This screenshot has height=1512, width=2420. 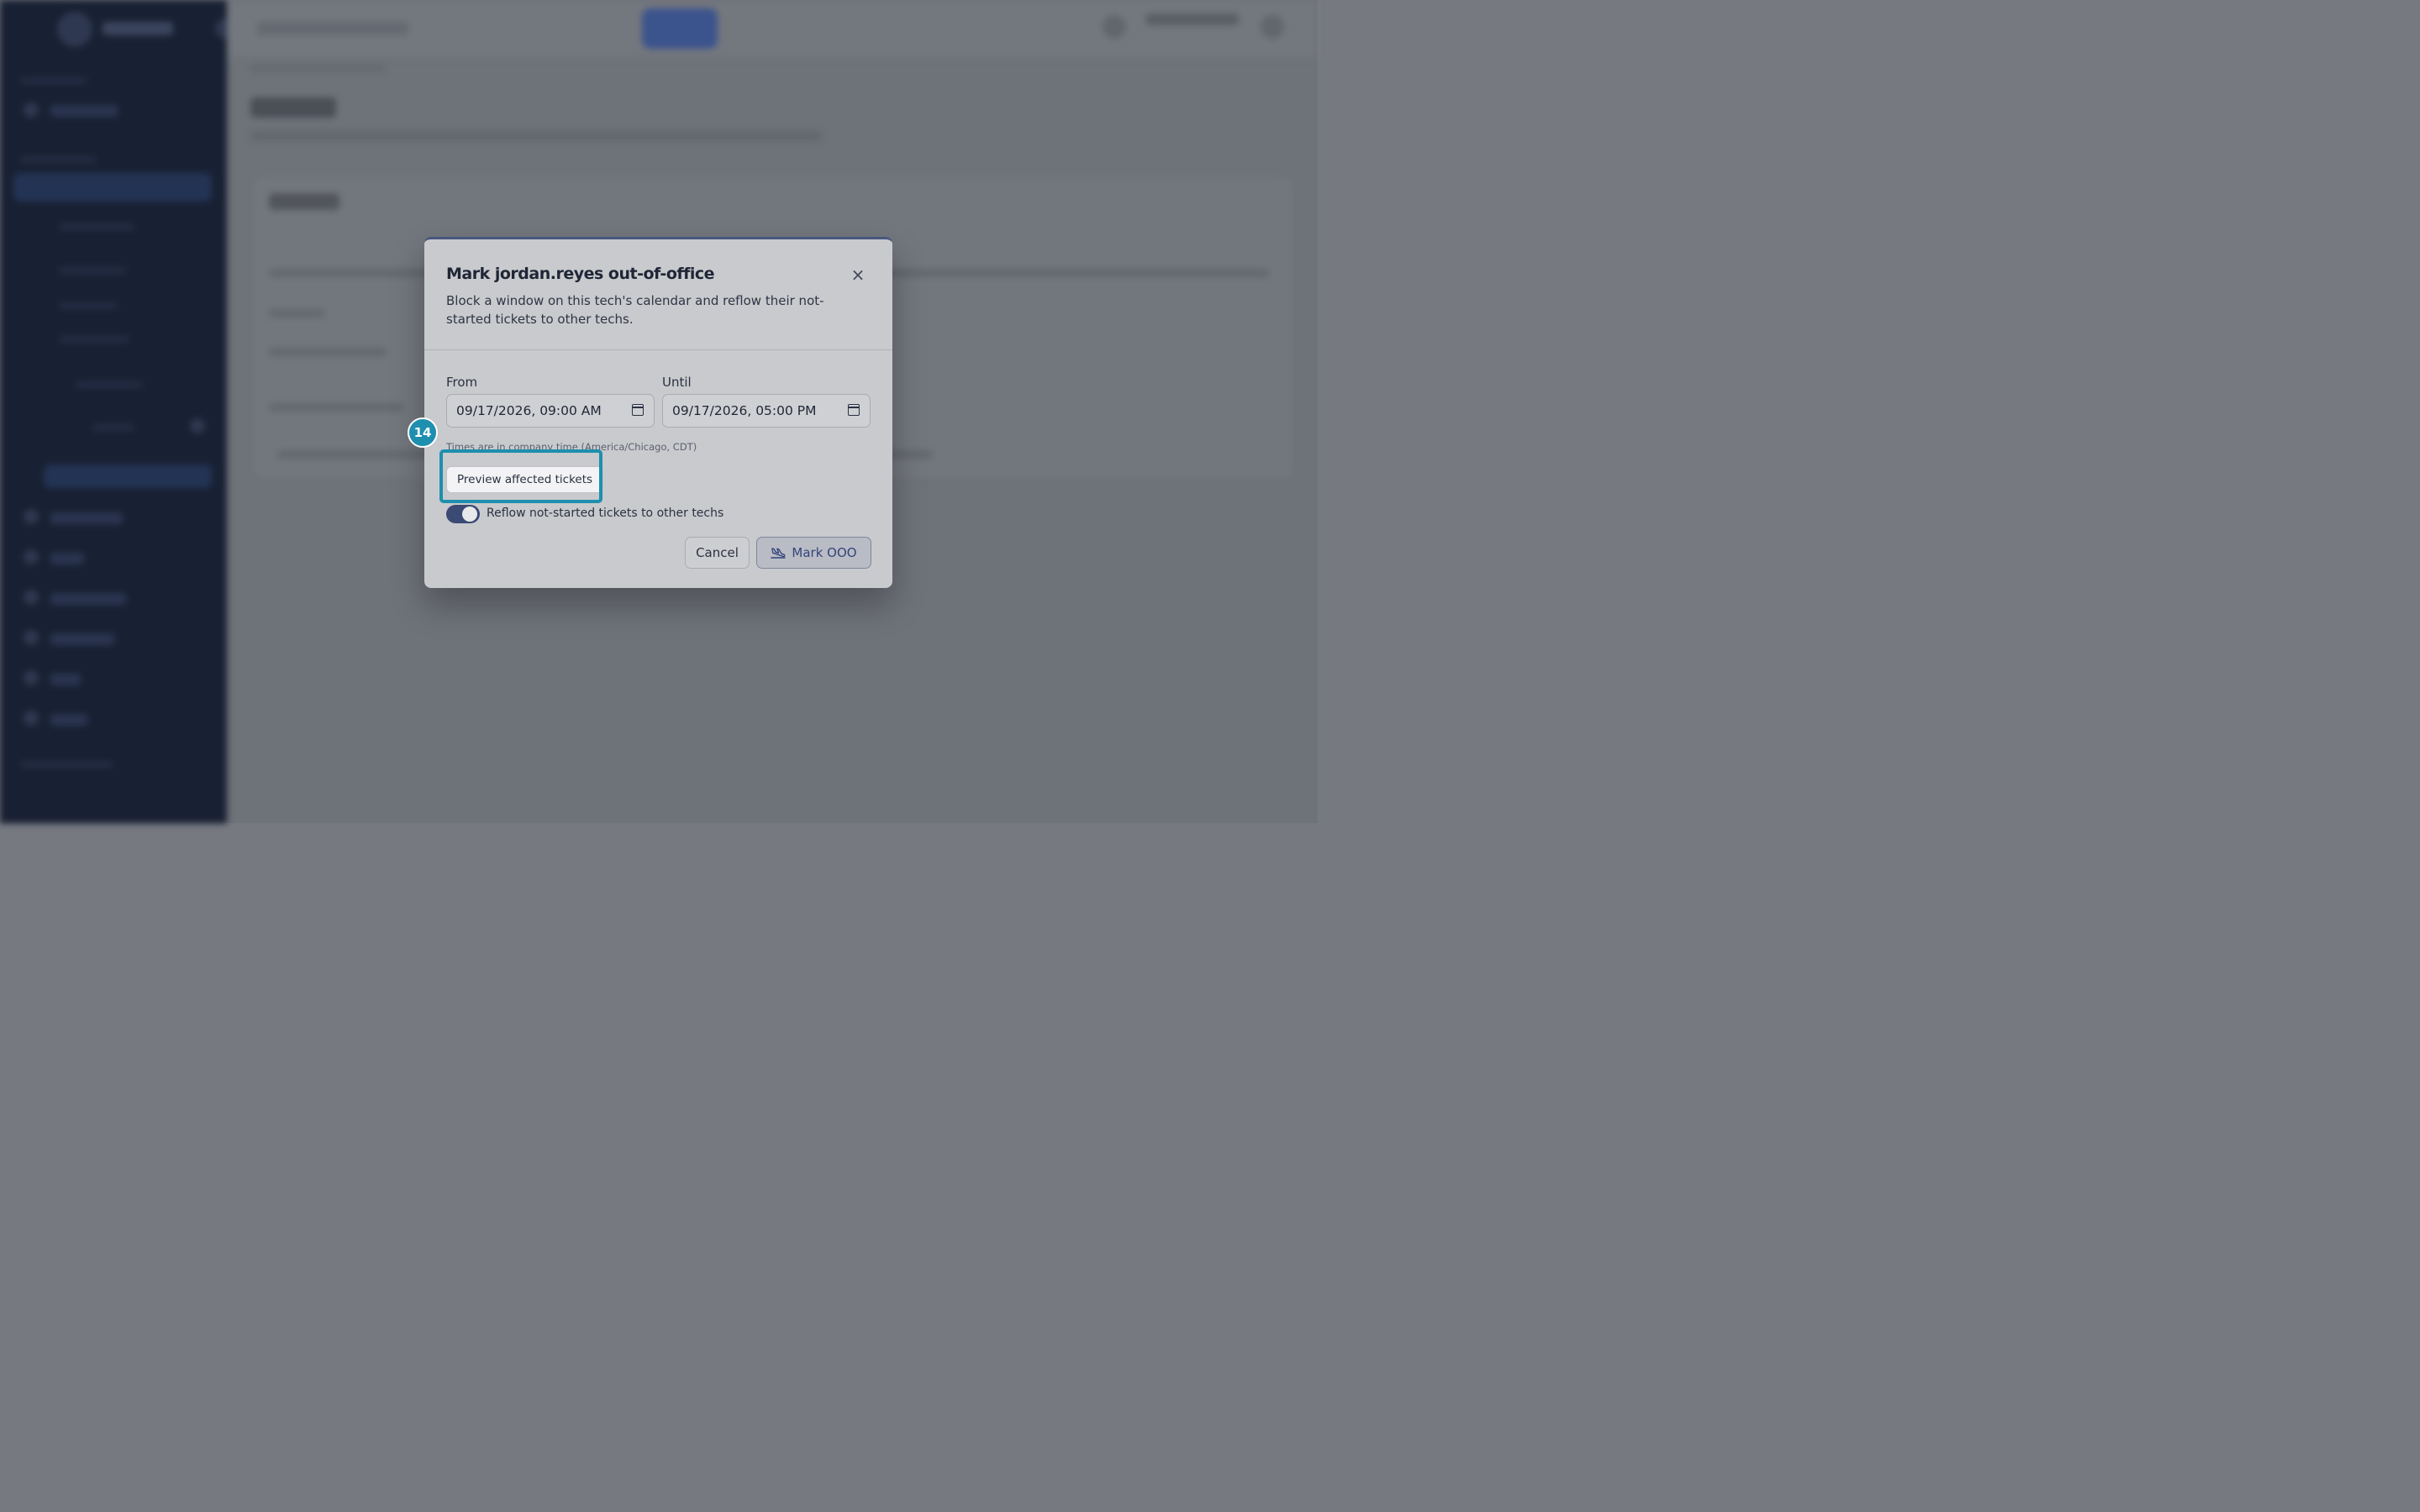 What do you see at coordinates (529, 410) in the screenshot?
I see `from-value: 09/17/2026, 09:00 AM` at bounding box center [529, 410].